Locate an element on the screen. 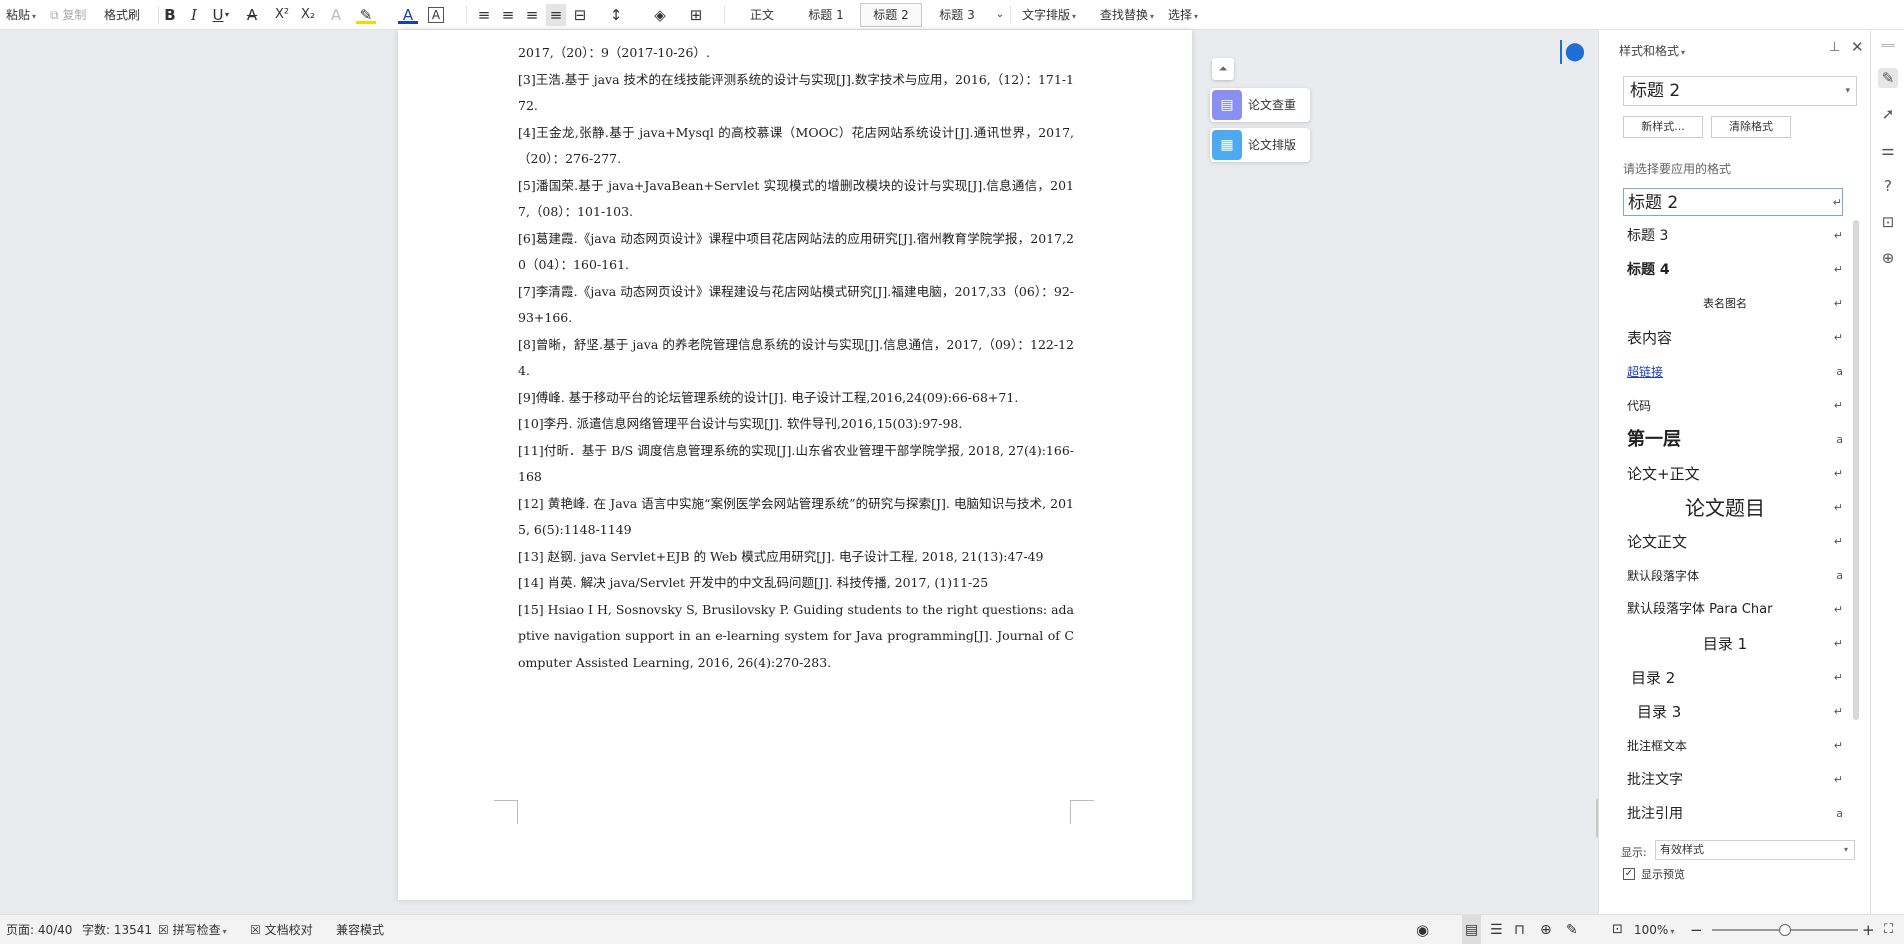  align-center-icon: ≡ is located at coordinates (508, 15).